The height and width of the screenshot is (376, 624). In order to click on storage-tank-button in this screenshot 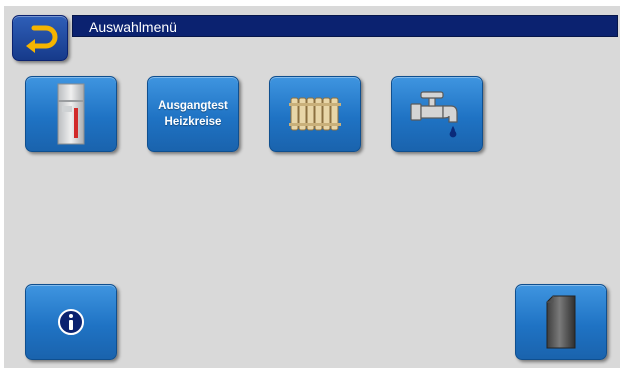, I will do `click(561, 322)`.